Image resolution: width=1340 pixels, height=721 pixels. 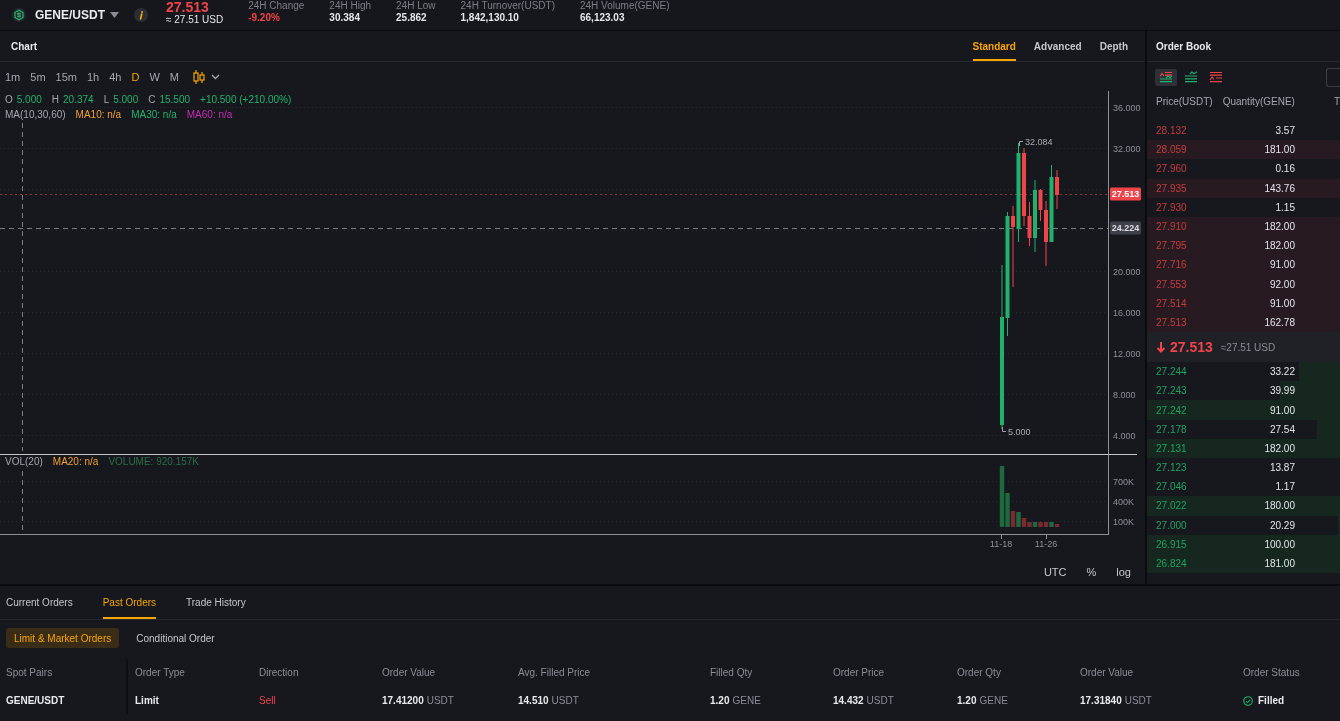 What do you see at coordinates (129, 602) in the screenshot?
I see `orders-tab: Past Orders` at bounding box center [129, 602].